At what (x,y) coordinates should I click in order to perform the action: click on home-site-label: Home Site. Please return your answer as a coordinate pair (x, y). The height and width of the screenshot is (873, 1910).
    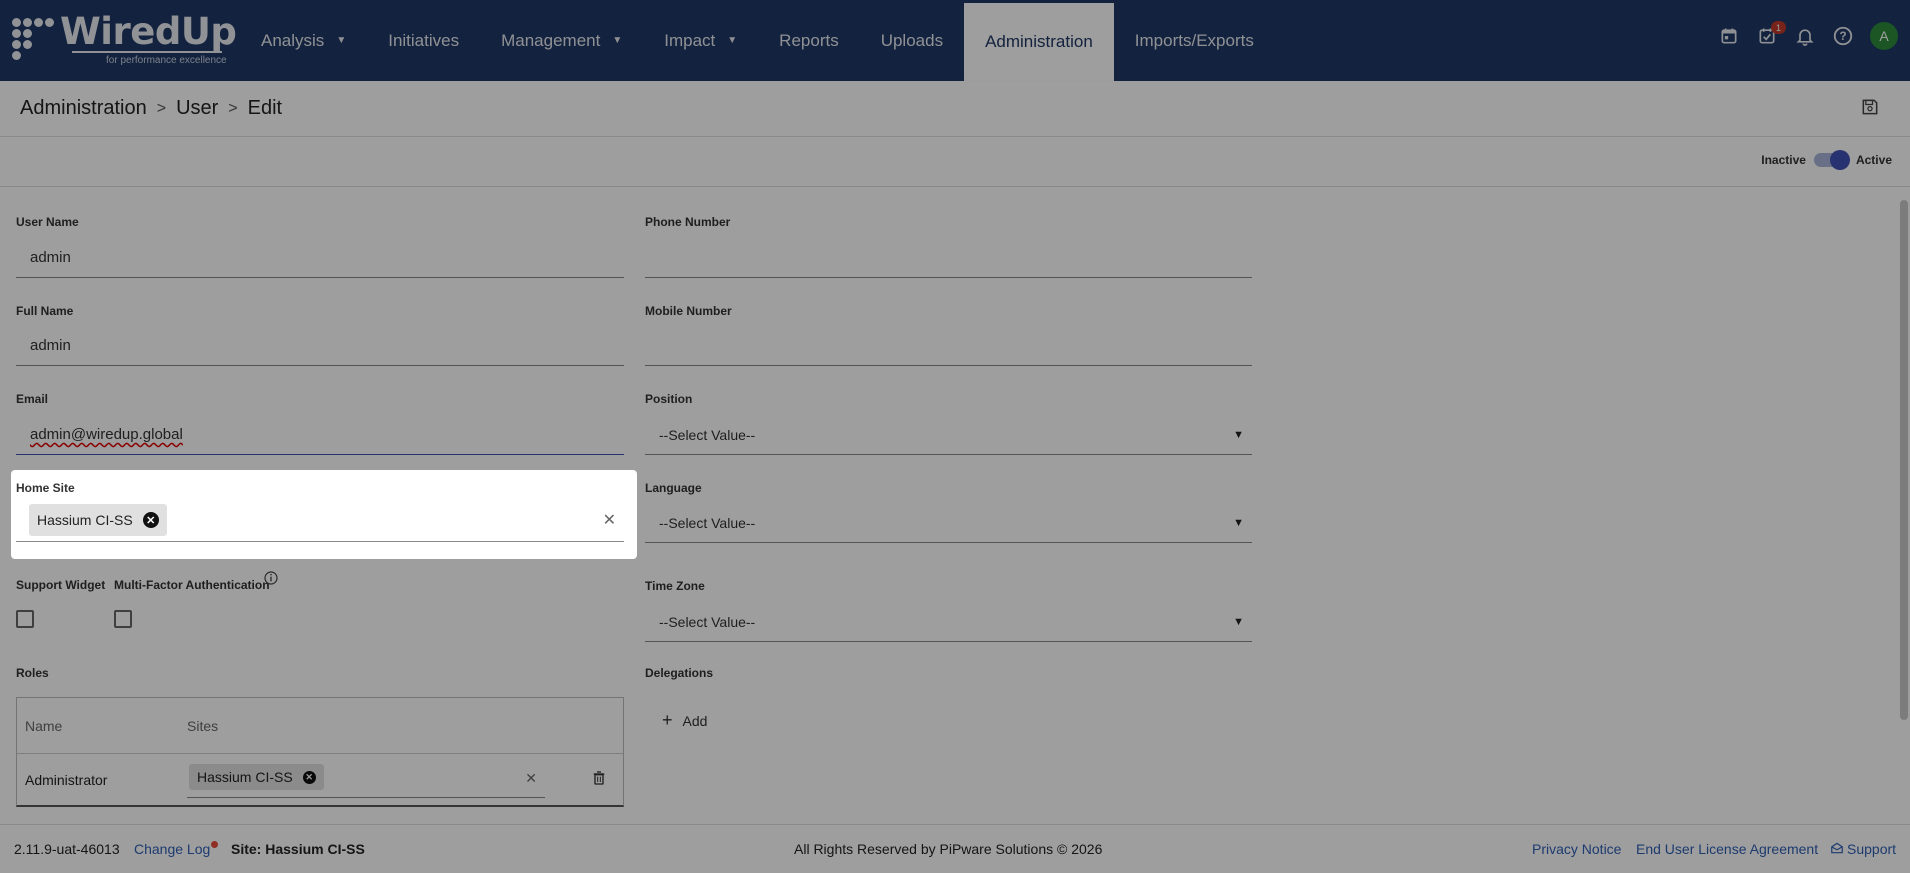
    Looking at the image, I should click on (45, 488).